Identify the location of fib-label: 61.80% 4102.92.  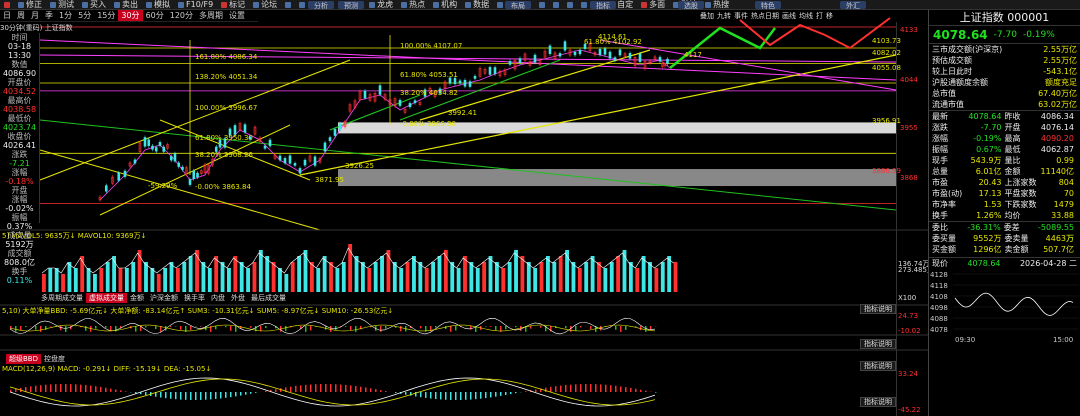
(613, 42).